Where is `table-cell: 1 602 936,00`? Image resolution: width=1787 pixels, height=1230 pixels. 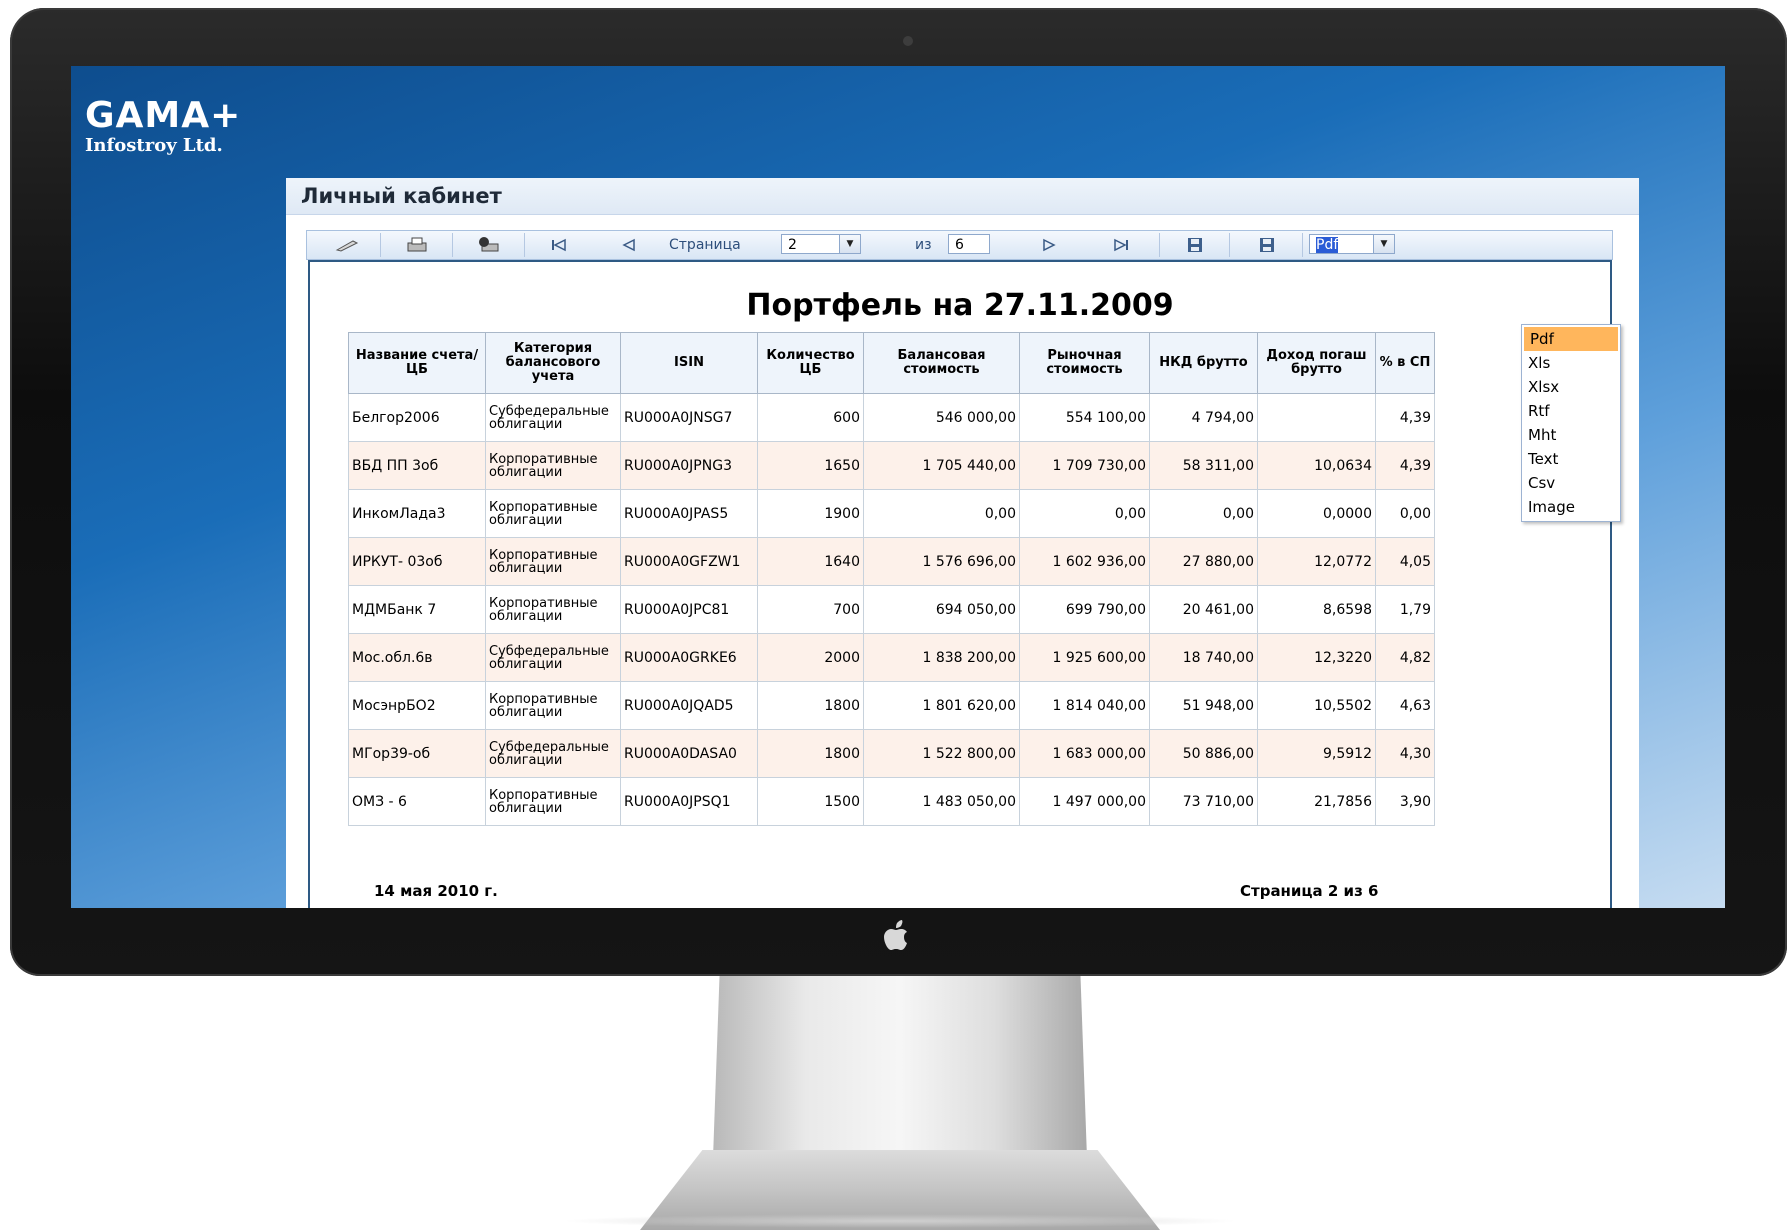 table-cell: 1 602 936,00 is located at coordinates (1084, 561).